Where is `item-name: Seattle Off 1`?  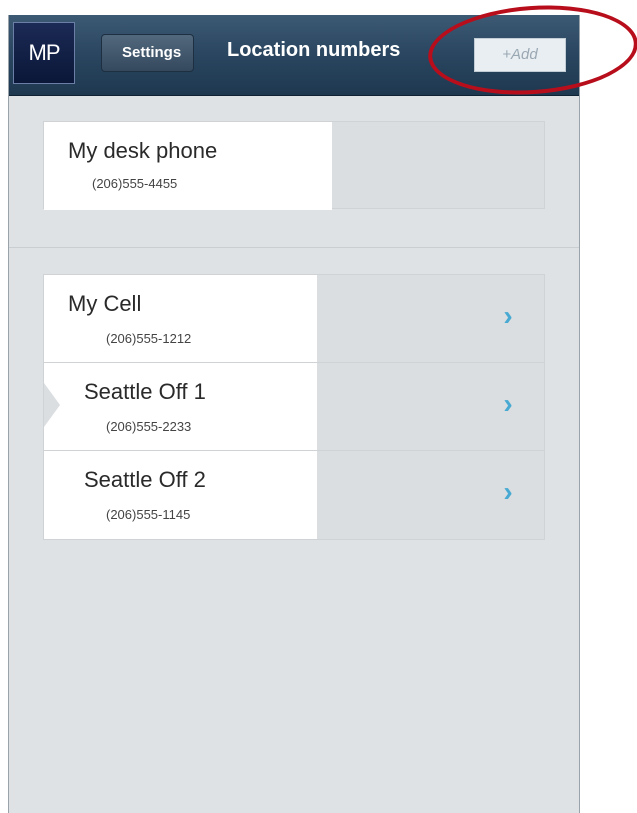
item-name: Seattle Off 1 is located at coordinates (145, 391).